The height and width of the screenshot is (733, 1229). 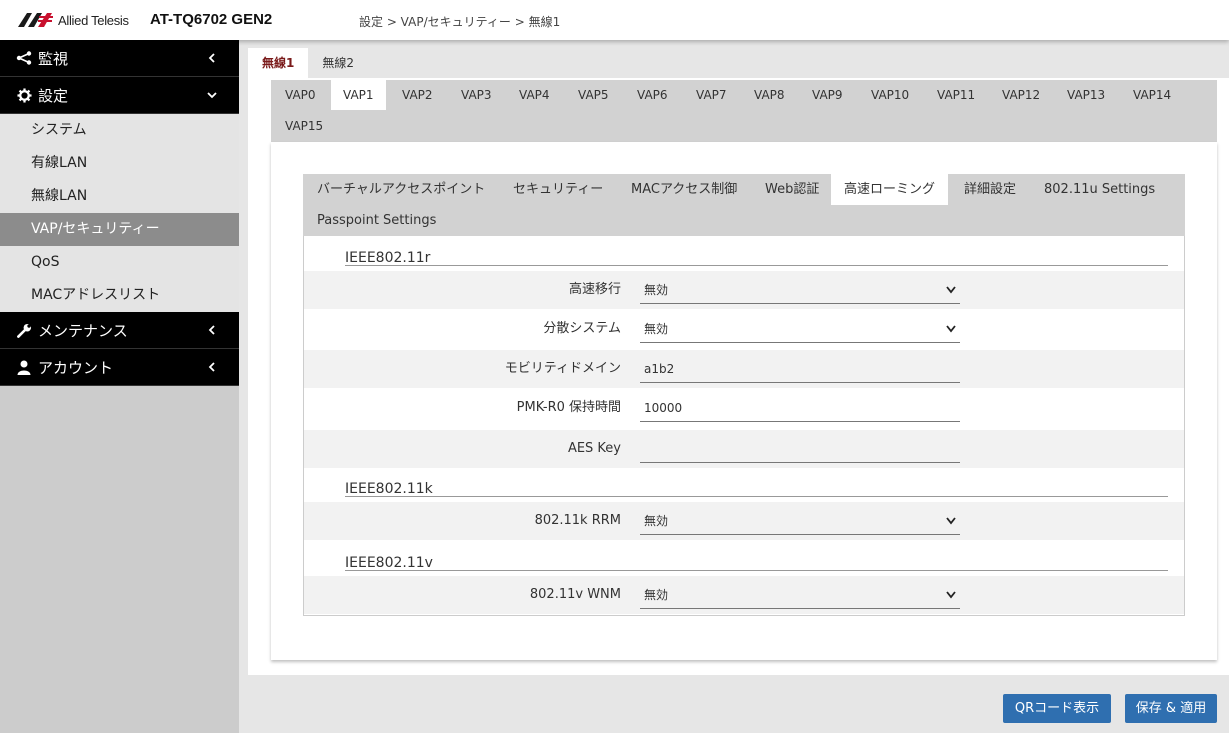 What do you see at coordinates (800, 290) in the screenshot?
I see `fast-transition-select: 無効` at bounding box center [800, 290].